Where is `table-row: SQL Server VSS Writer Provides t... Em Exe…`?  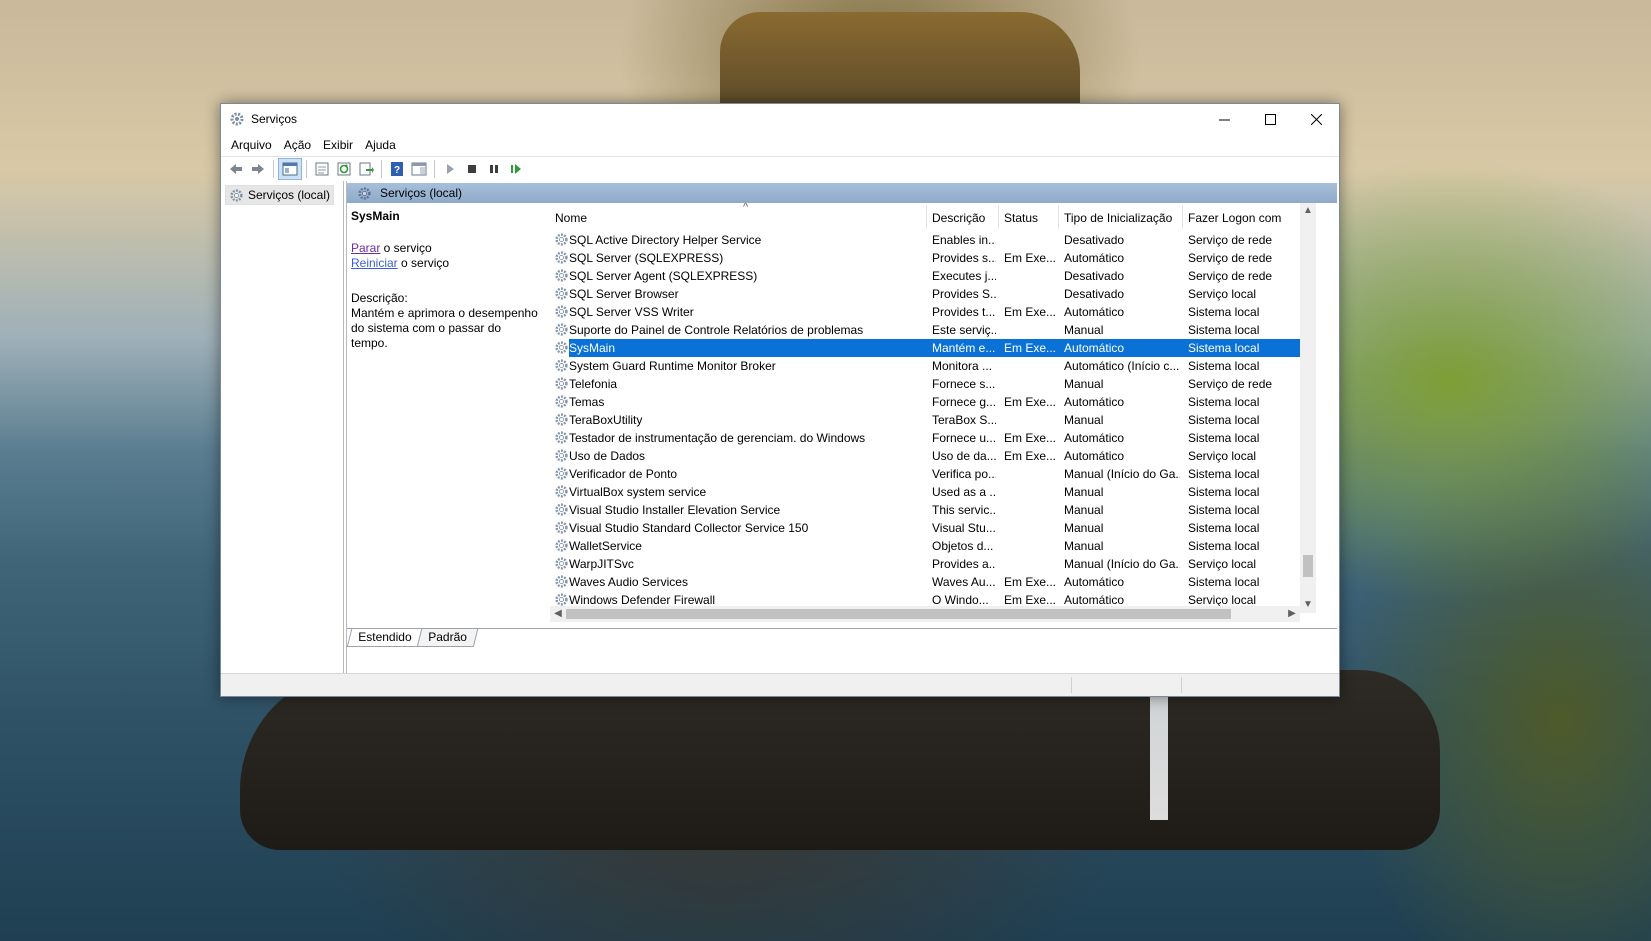 table-row: SQL Server VSS Writer Provides t... Em Exe… is located at coordinates (925, 312).